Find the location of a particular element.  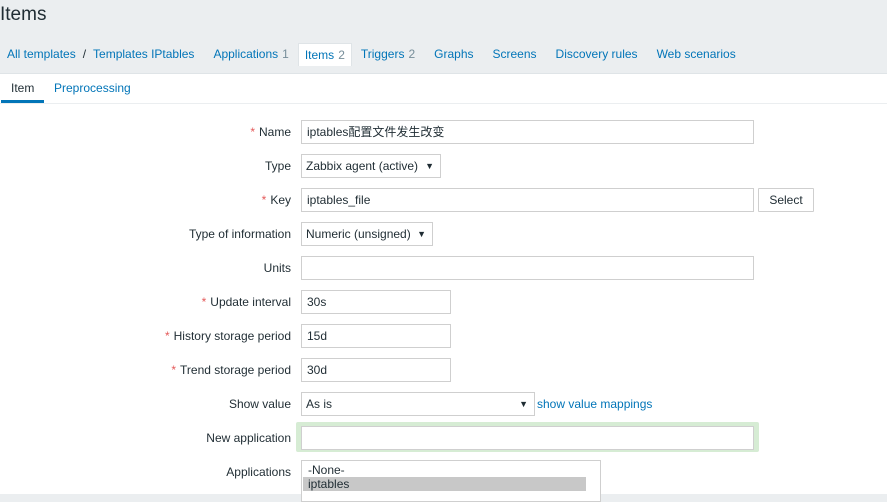

history-row: * History storage period is located at coordinates (443, 336).